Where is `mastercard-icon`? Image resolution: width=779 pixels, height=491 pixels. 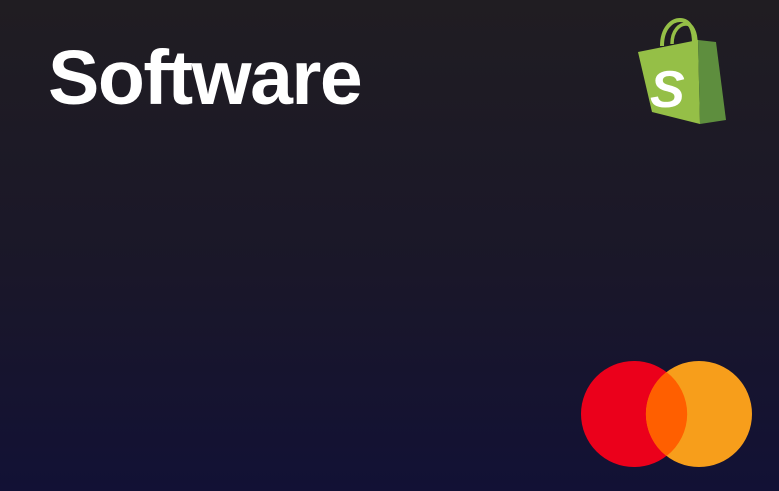
mastercard-icon is located at coordinates (666, 414).